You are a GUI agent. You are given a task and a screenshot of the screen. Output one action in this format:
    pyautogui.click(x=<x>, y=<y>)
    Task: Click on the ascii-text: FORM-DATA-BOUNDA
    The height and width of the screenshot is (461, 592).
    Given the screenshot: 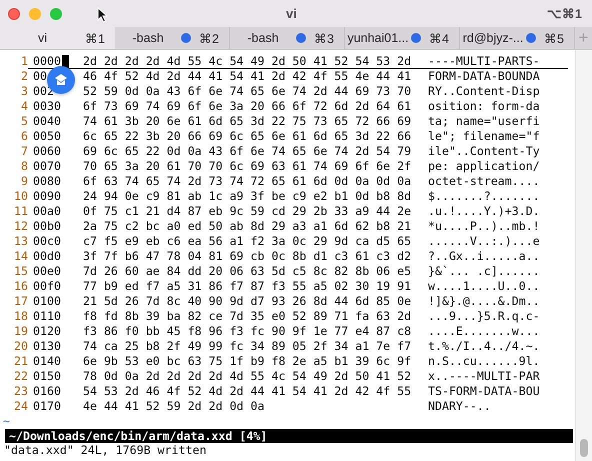 What is the action you would take?
    pyautogui.click(x=484, y=76)
    